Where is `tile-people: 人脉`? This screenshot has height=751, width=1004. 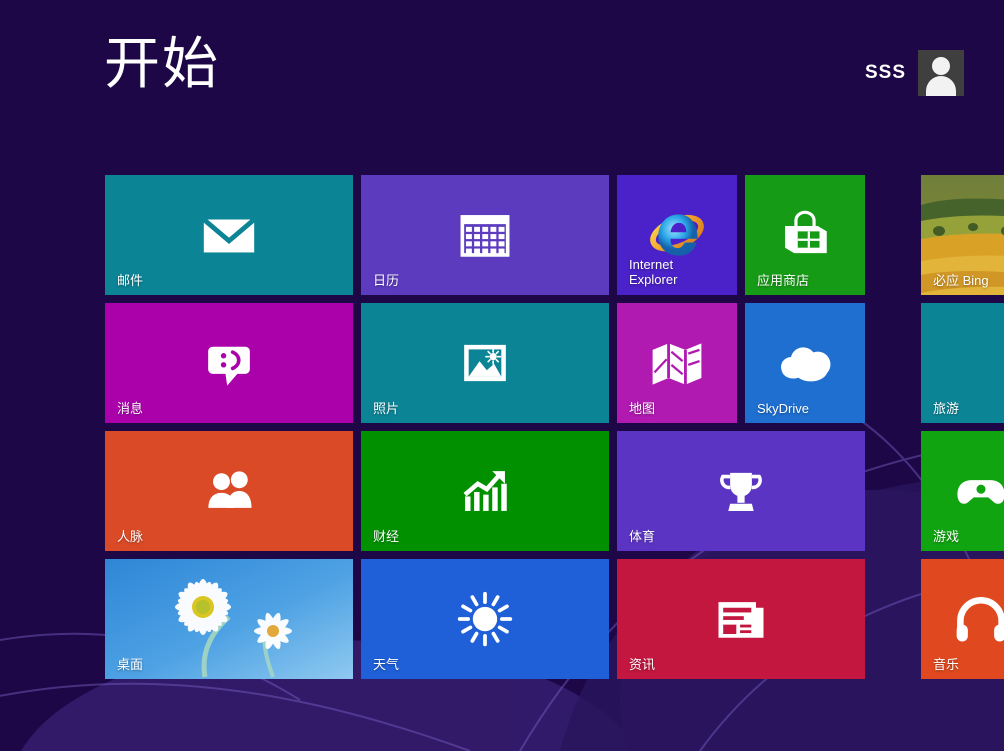 tile-people: 人脉 is located at coordinates (229, 491).